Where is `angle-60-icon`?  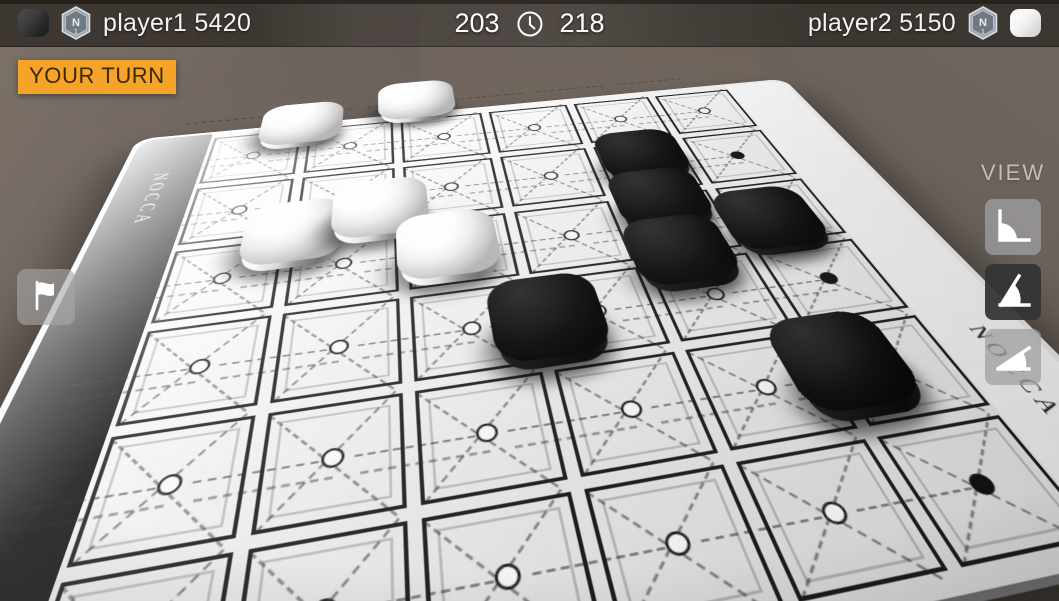
angle-60-icon is located at coordinates (1013, 292).